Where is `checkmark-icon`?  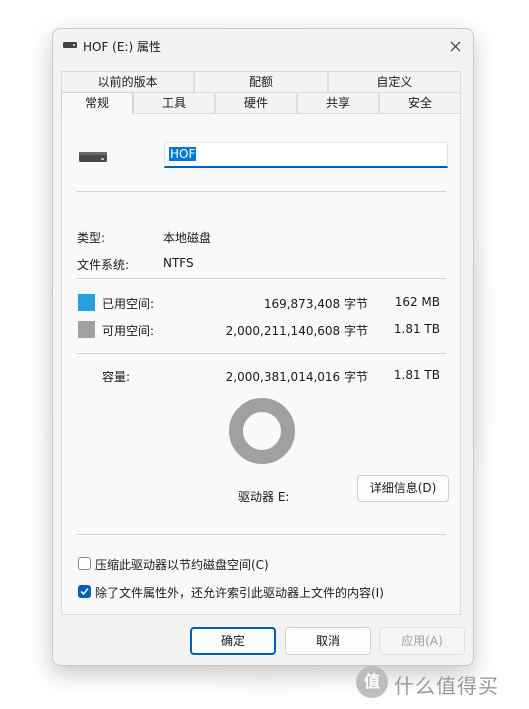 checkmark-icon is located at coordinates (84, 592).